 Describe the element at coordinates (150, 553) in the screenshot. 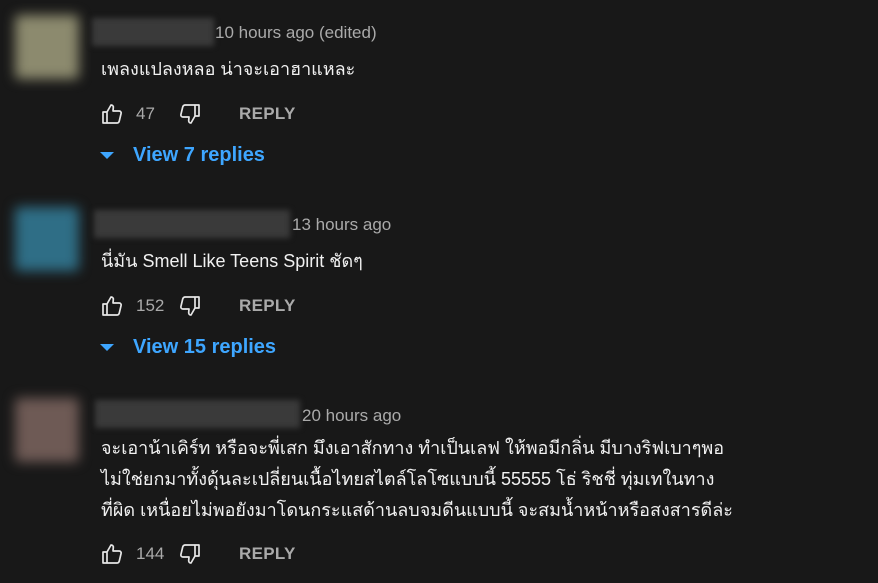

I see `like-count: 144` at that location.